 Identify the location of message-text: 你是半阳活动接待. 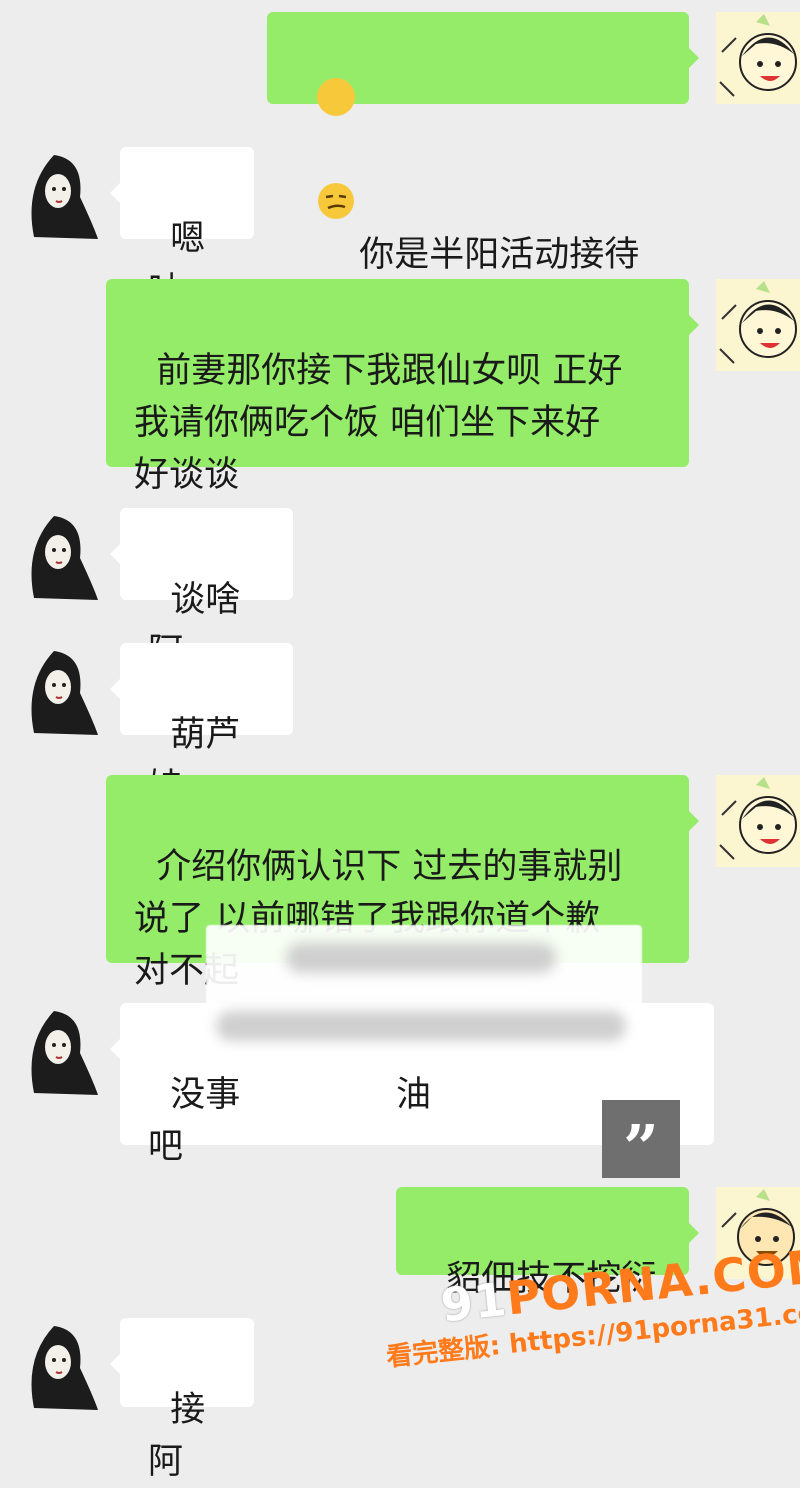
(499, 255).